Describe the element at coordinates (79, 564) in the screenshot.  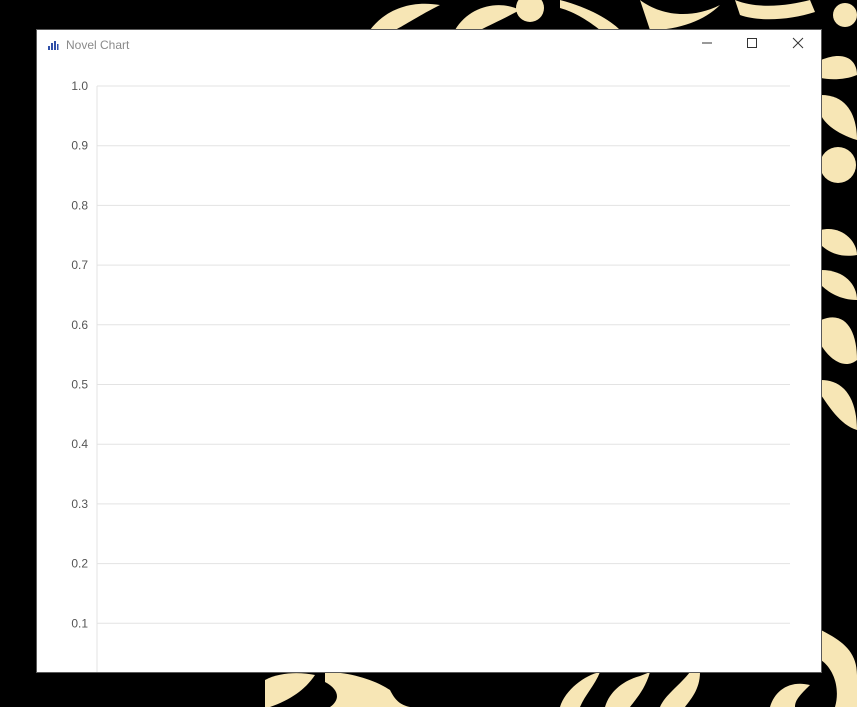
I see `y-tick-label: 0.2` at that location.